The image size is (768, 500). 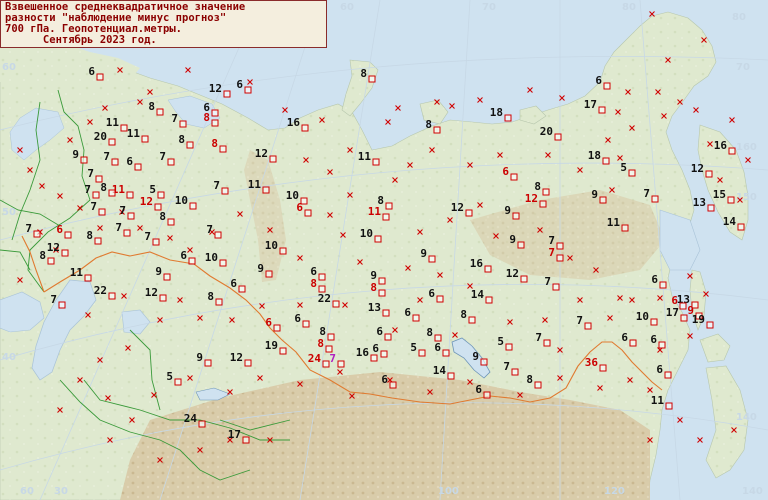 I want to click on graticule-label: 50, so click(x=9, y=212).